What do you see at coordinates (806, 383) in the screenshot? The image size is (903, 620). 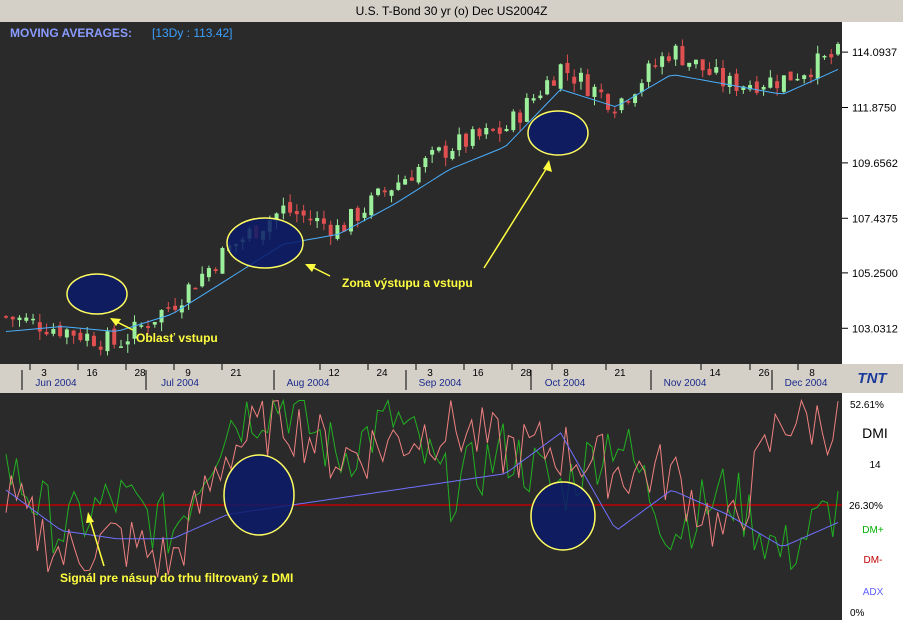 I see `month-label: Dec 2004` at bounding box center [806, 383].